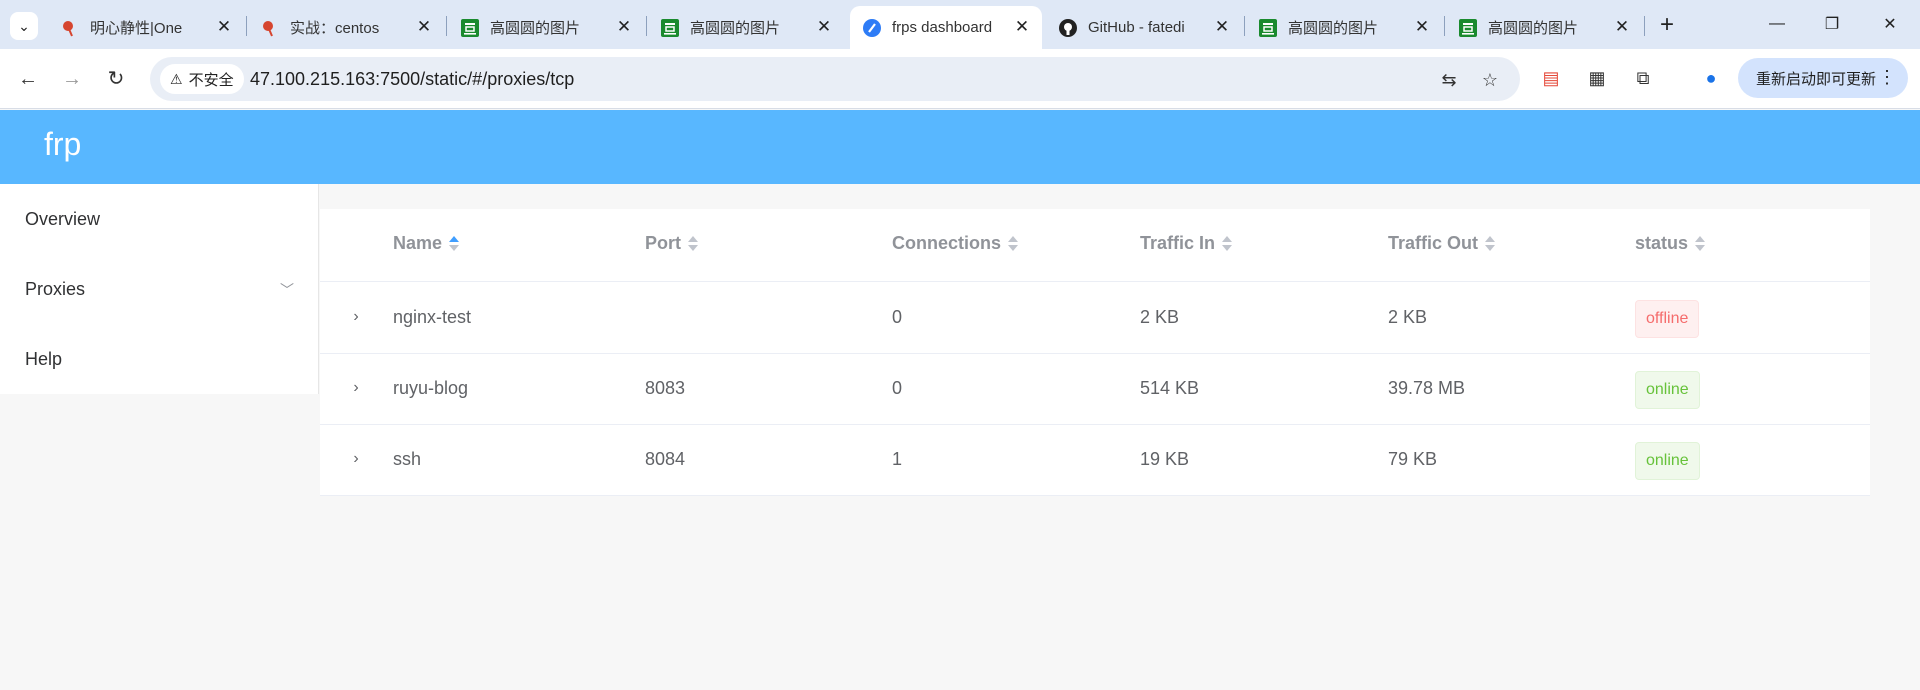 The width and height of the screenshot is (1920, 690). What do you see at coordinates (1667, 25) in the screenshot?
I see `new-tab-button: +` at bounding box center [1667, 25].